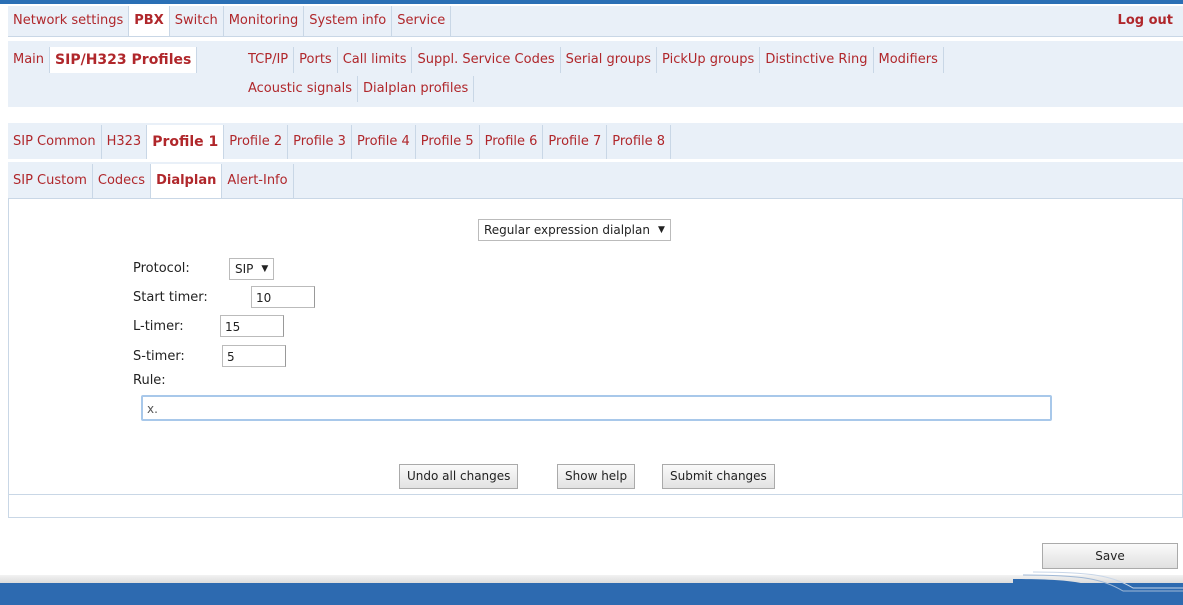 The image size is (1183, 605). Describe the element at coordinates (149, 380) in the screenshot. I see `rule-label: Rule:` at that location.